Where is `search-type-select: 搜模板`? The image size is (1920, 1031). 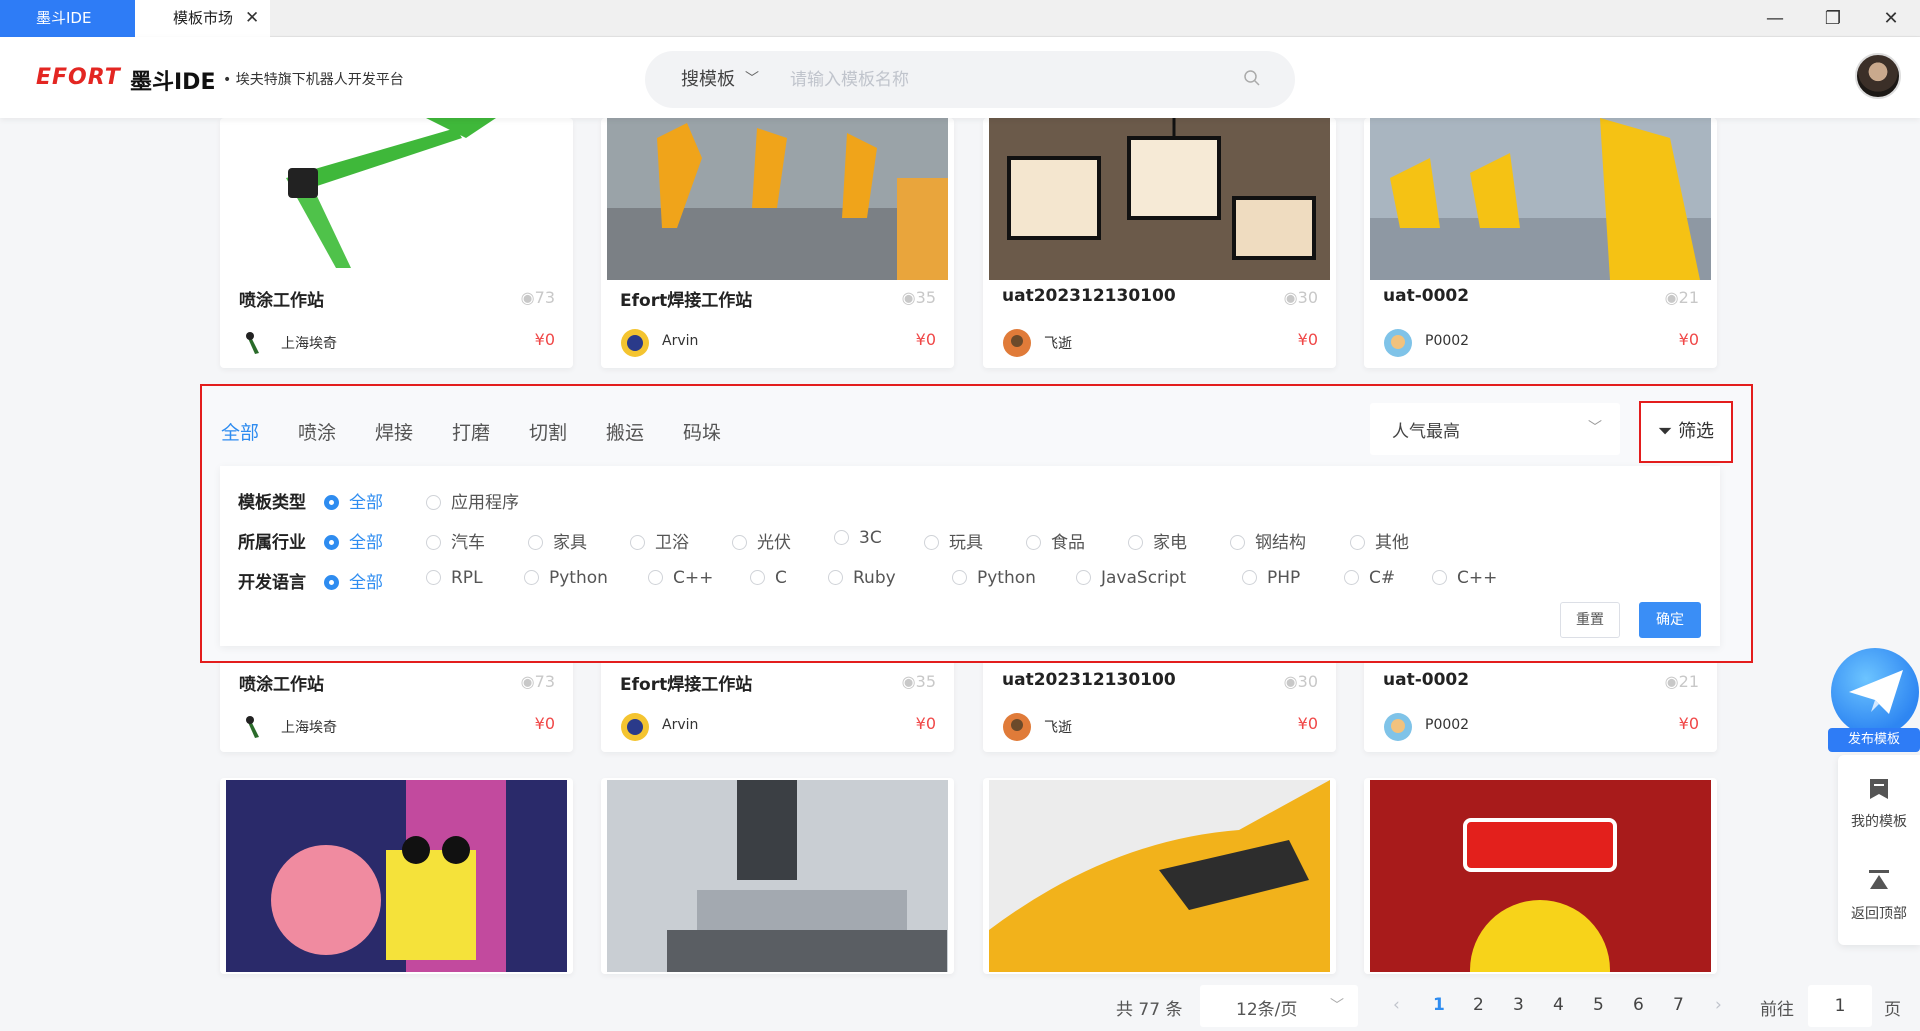 search-type-select: 搜模板 is located at coordinates (708, 79).